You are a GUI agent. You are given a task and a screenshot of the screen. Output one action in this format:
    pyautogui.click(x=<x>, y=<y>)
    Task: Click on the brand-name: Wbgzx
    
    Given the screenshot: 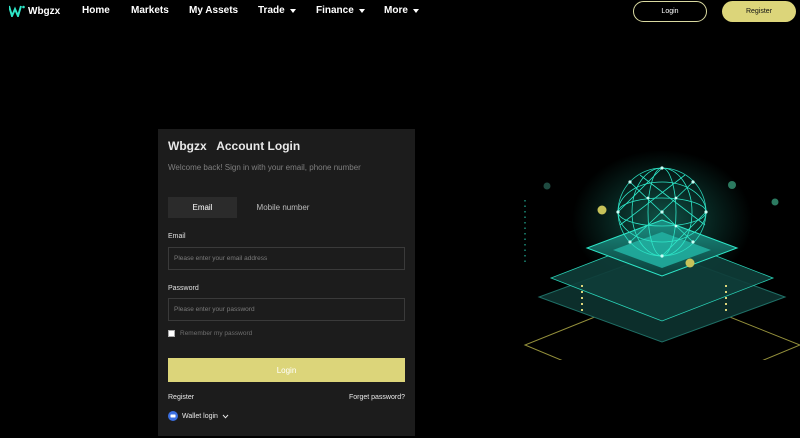 What is the action you would take?
    pyautogui.click(x=44, y=11)
    